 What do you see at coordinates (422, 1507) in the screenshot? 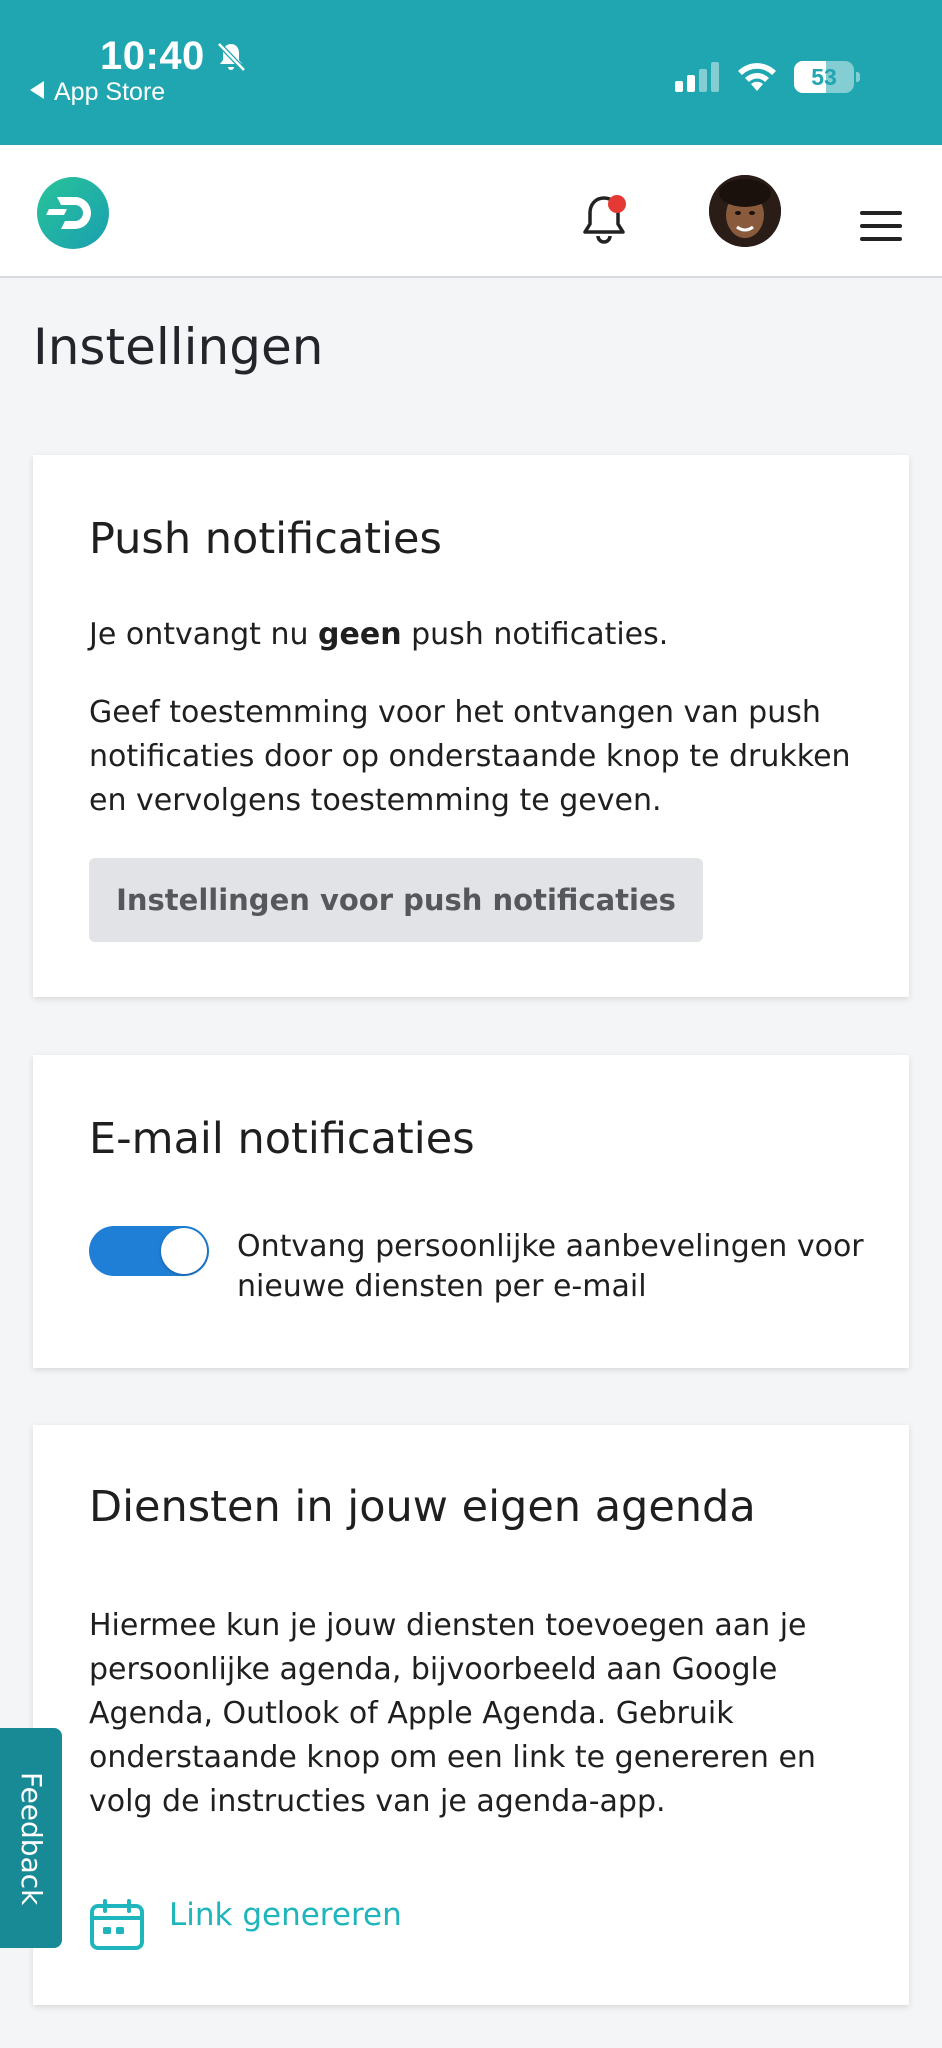
I see `agenda-title: Diensten in jouw eigen agenda` at bounding box center [422, 1507].